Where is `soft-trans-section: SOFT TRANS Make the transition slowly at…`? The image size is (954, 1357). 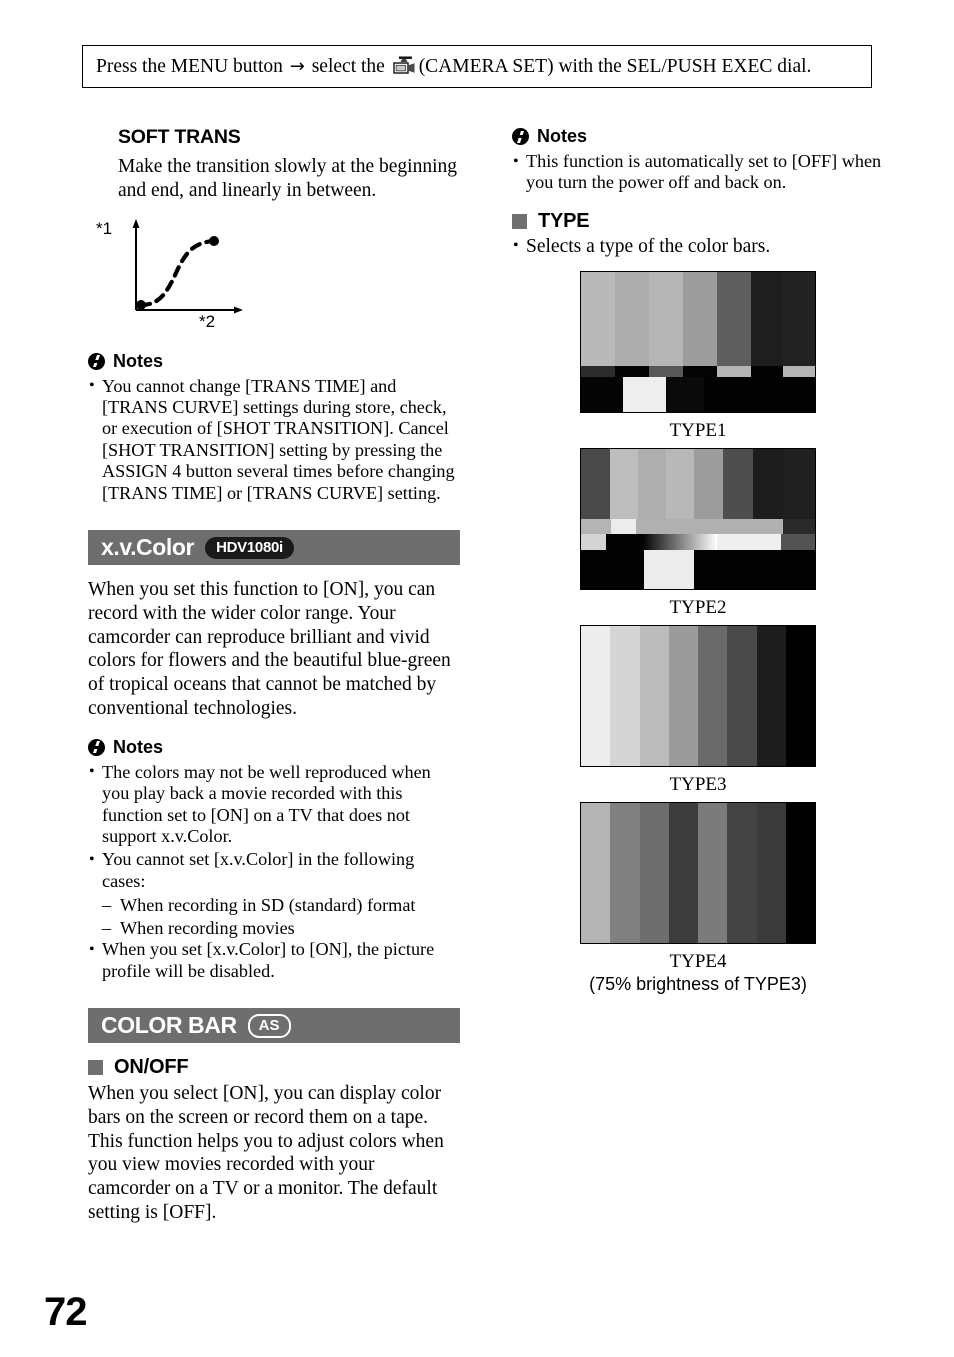
soft-trans-section: SOFT TRANS Make the transition slowly at… is located at coordinates (274, 315).